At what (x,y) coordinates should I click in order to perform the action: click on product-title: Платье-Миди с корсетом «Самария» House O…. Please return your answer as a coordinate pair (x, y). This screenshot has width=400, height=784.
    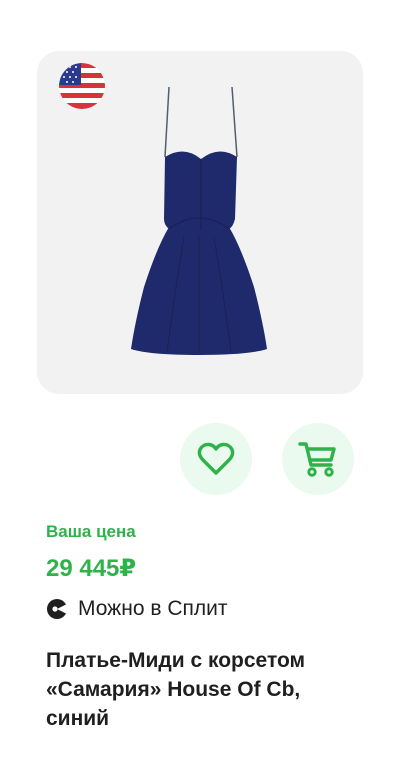
    Looking at the image, I should click on (196, 689).